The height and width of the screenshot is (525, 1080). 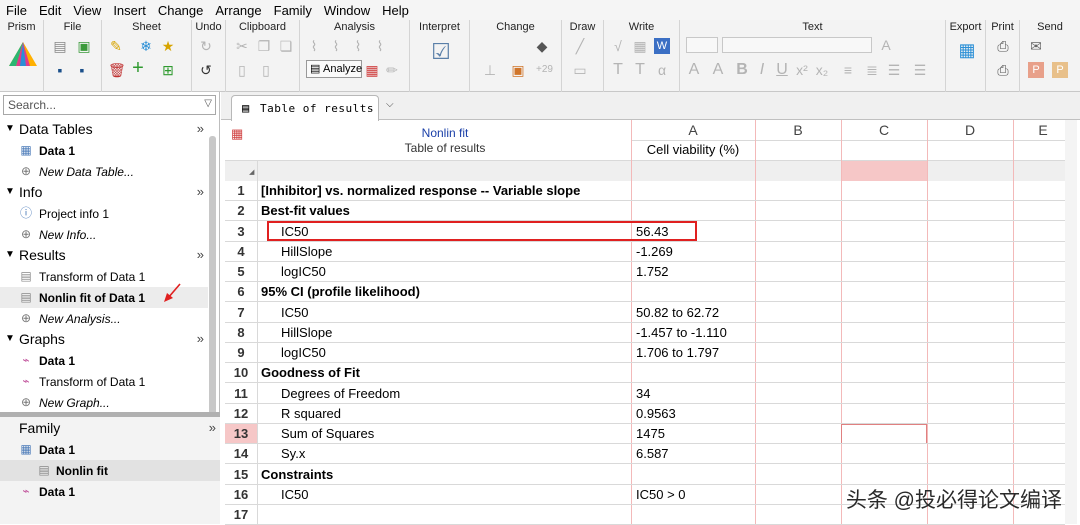 What do you see at coordinates (395, 10) in the screenshot?
I see `menu-help: Help` at bounding box center [395, 10].